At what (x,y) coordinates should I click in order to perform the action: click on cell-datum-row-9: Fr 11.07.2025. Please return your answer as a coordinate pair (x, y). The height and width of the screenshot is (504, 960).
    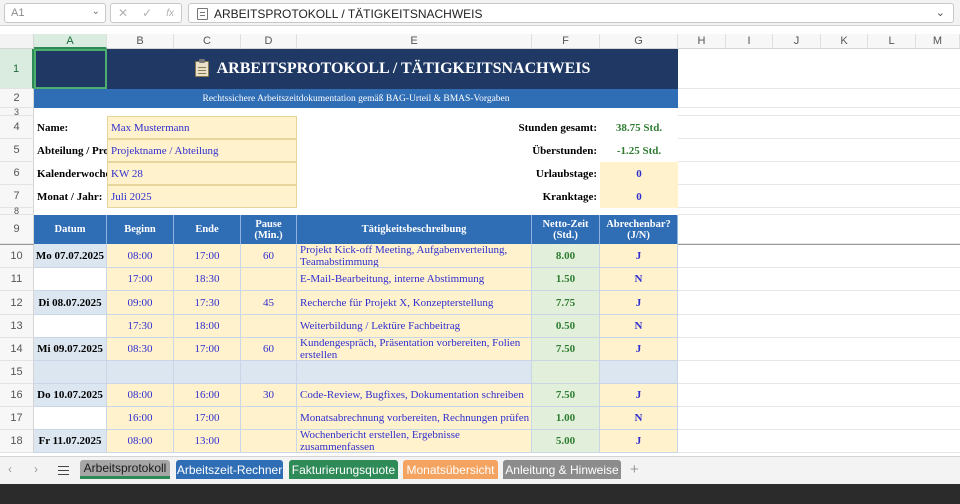
    Looking at the image, I should click on (70, 441).